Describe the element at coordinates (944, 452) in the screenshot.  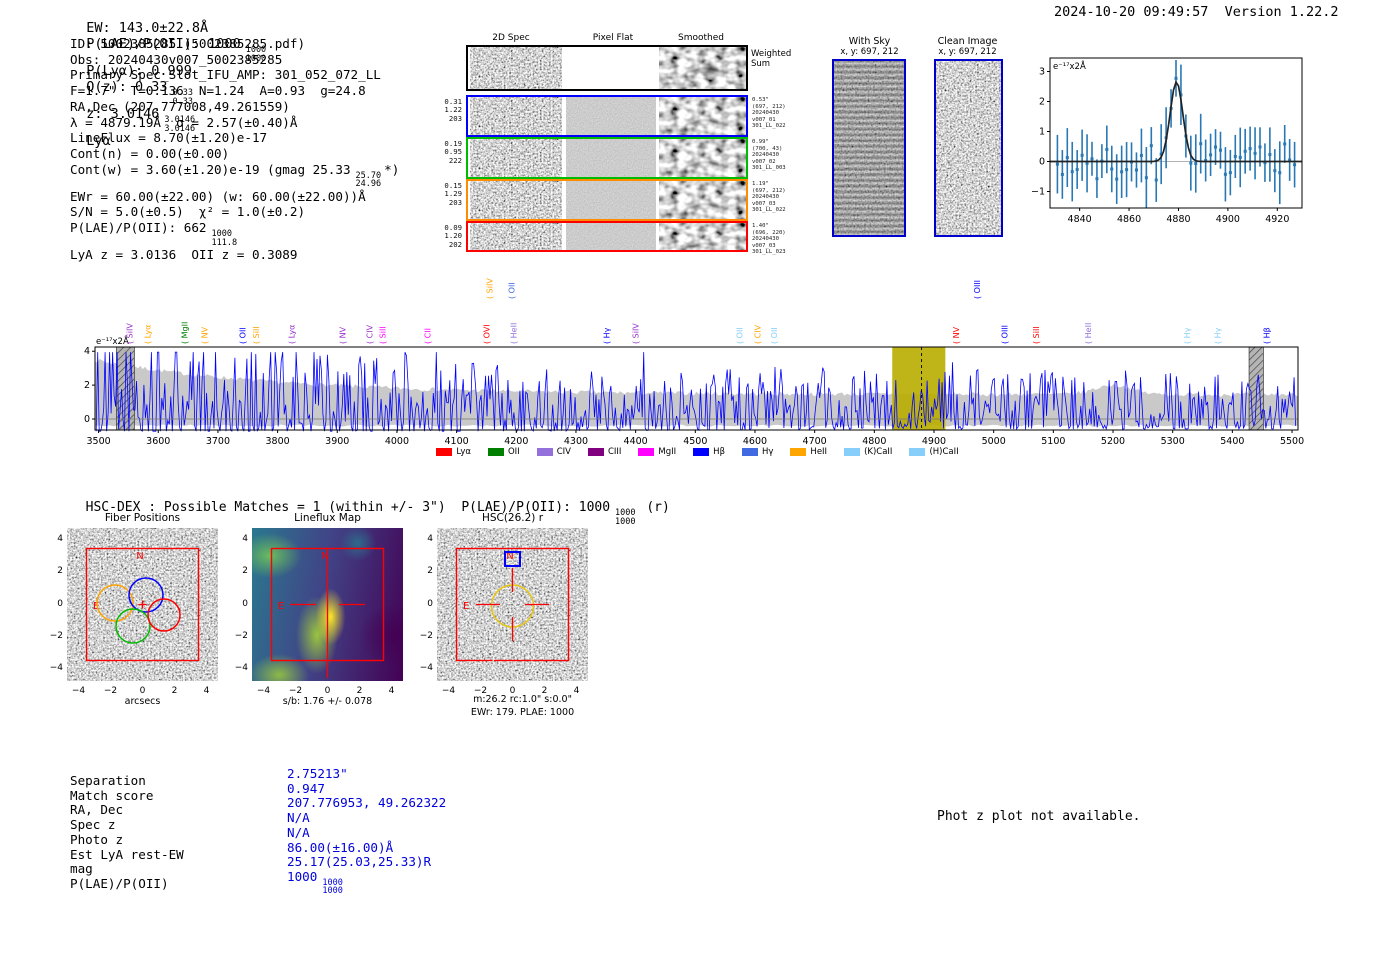
I see `legend-label: (H)CaII` at that location.